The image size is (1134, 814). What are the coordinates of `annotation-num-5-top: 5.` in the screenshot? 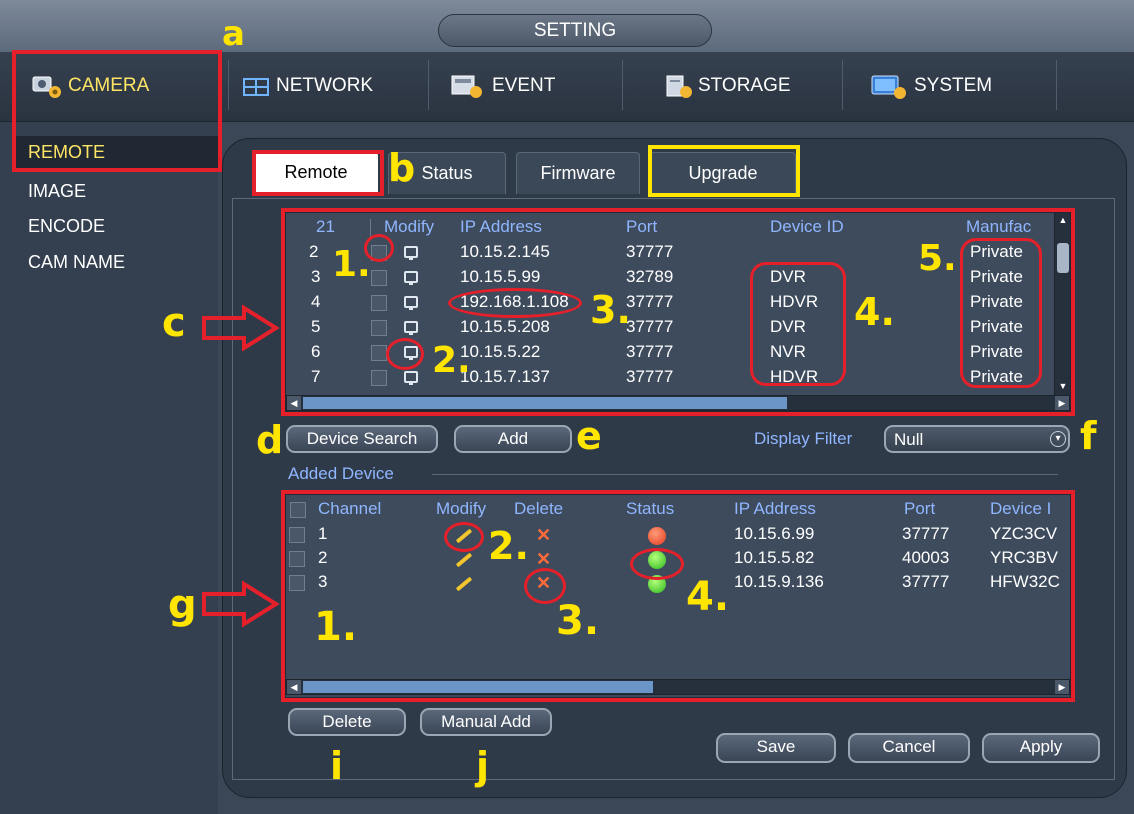 It's located at (937, 258).